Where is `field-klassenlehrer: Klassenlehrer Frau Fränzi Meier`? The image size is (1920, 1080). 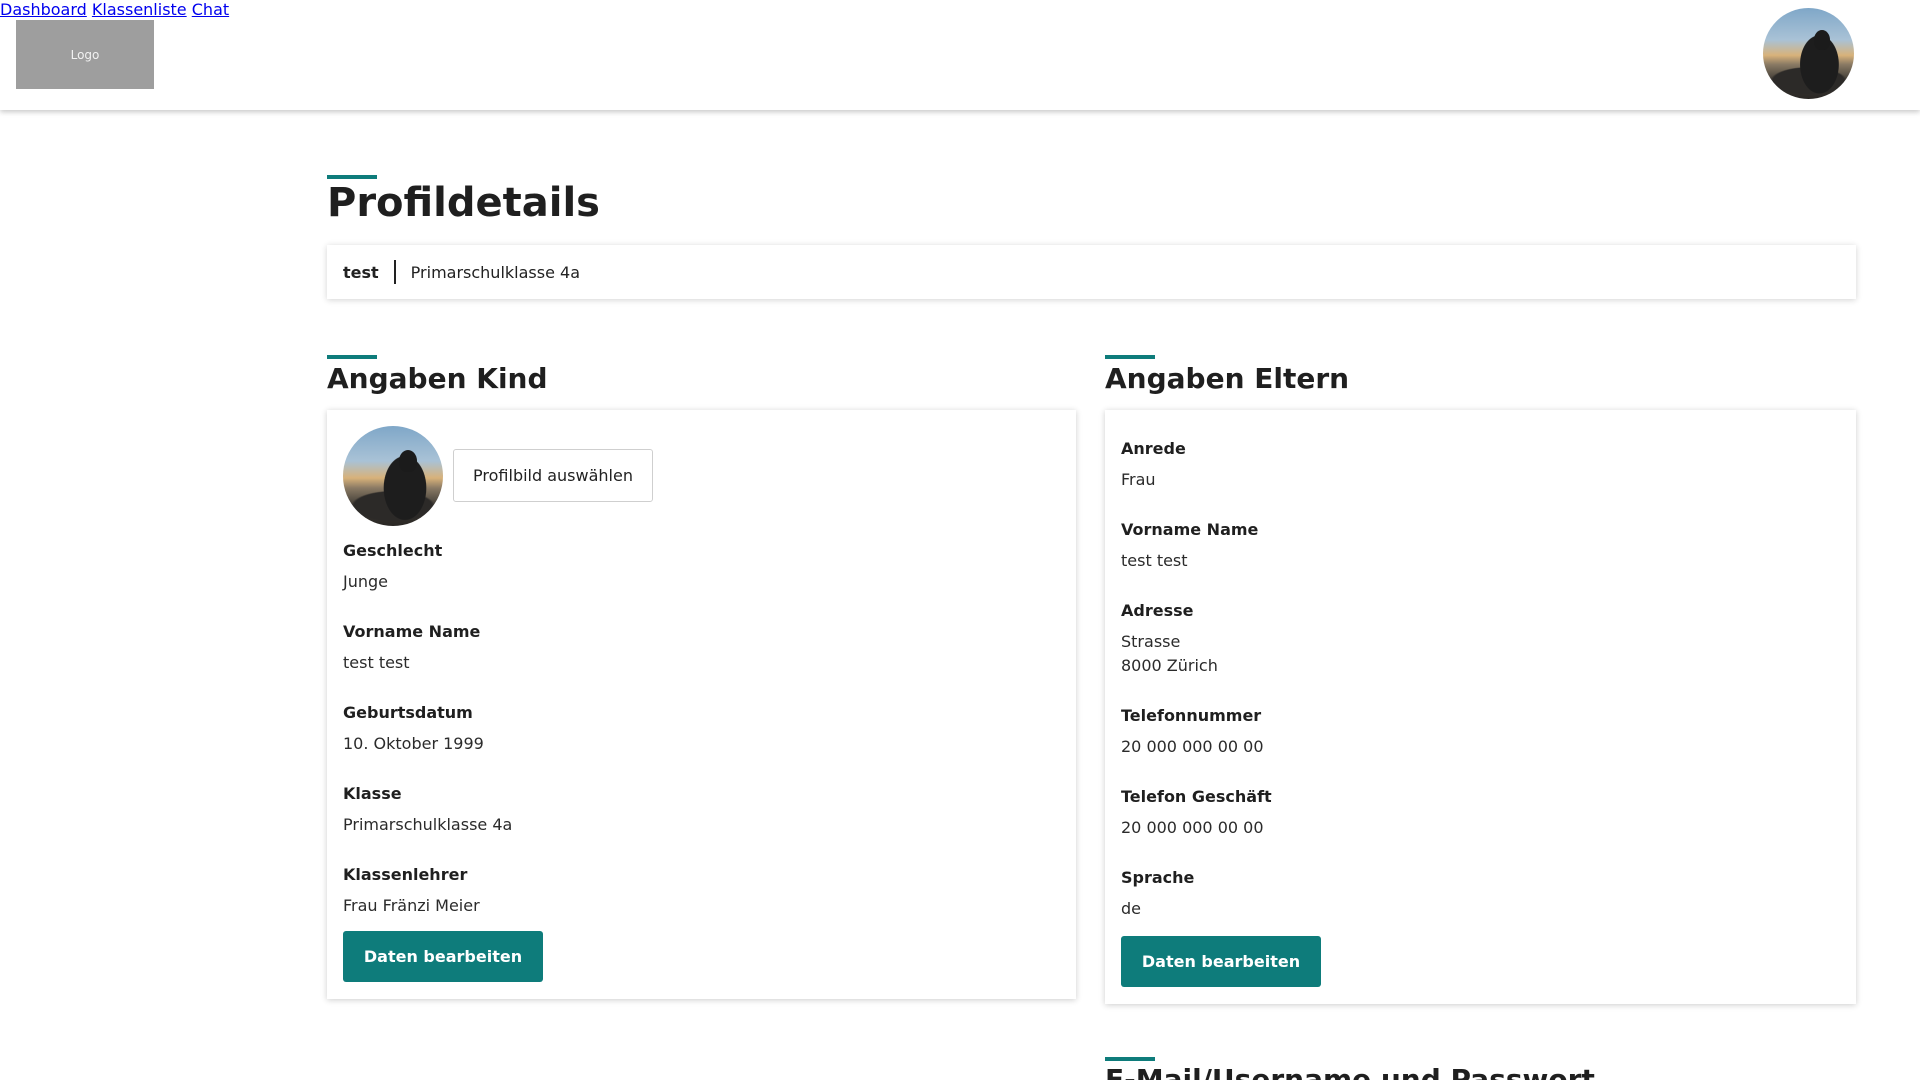 field-klassenlehrer: Klassenlehrer Frau Fränzi Meier is located at coordinates (411, 891).